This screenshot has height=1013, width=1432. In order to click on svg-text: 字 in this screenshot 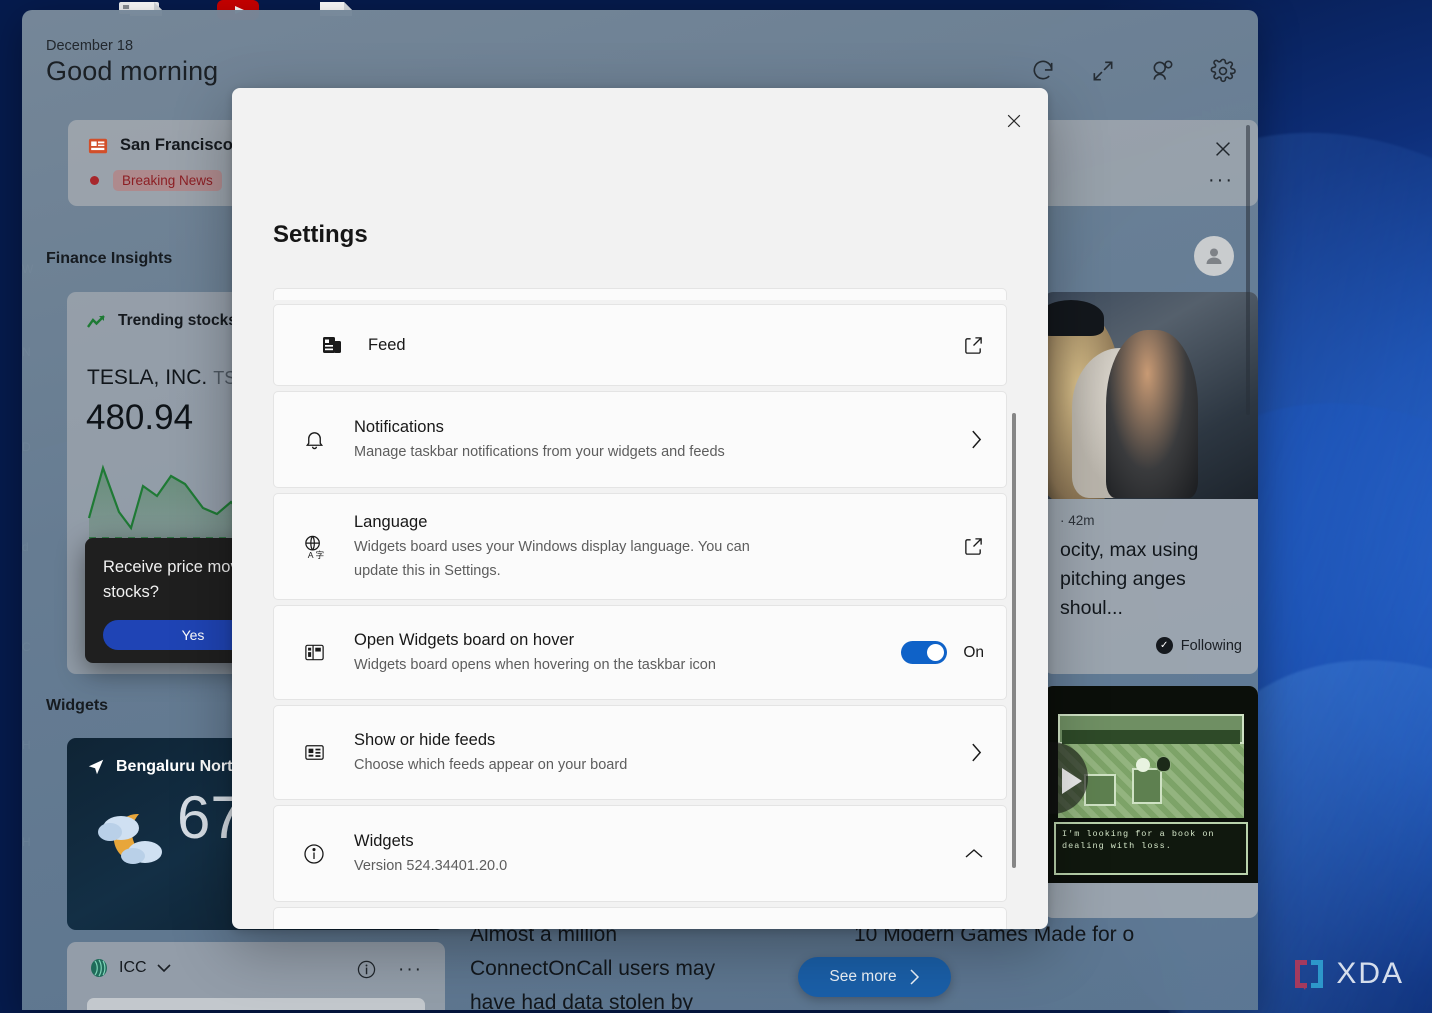, I will do `click(319, 554)`.